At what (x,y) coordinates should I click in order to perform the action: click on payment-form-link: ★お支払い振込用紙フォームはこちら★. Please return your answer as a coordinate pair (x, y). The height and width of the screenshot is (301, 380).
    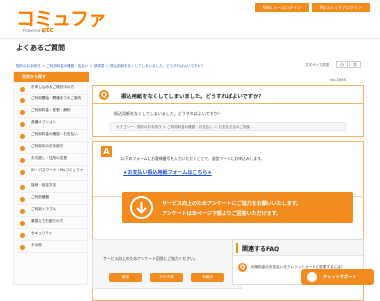
    Looking at the image, I should click on (167, 172).